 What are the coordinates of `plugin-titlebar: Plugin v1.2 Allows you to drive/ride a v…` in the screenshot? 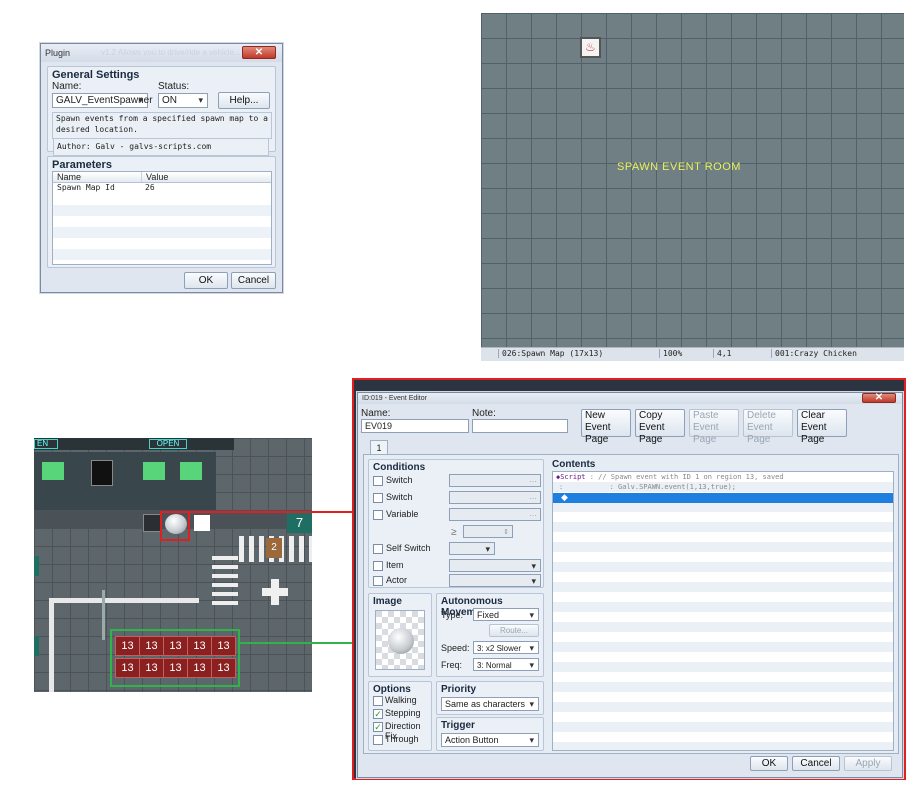 It's located at (161, 53).